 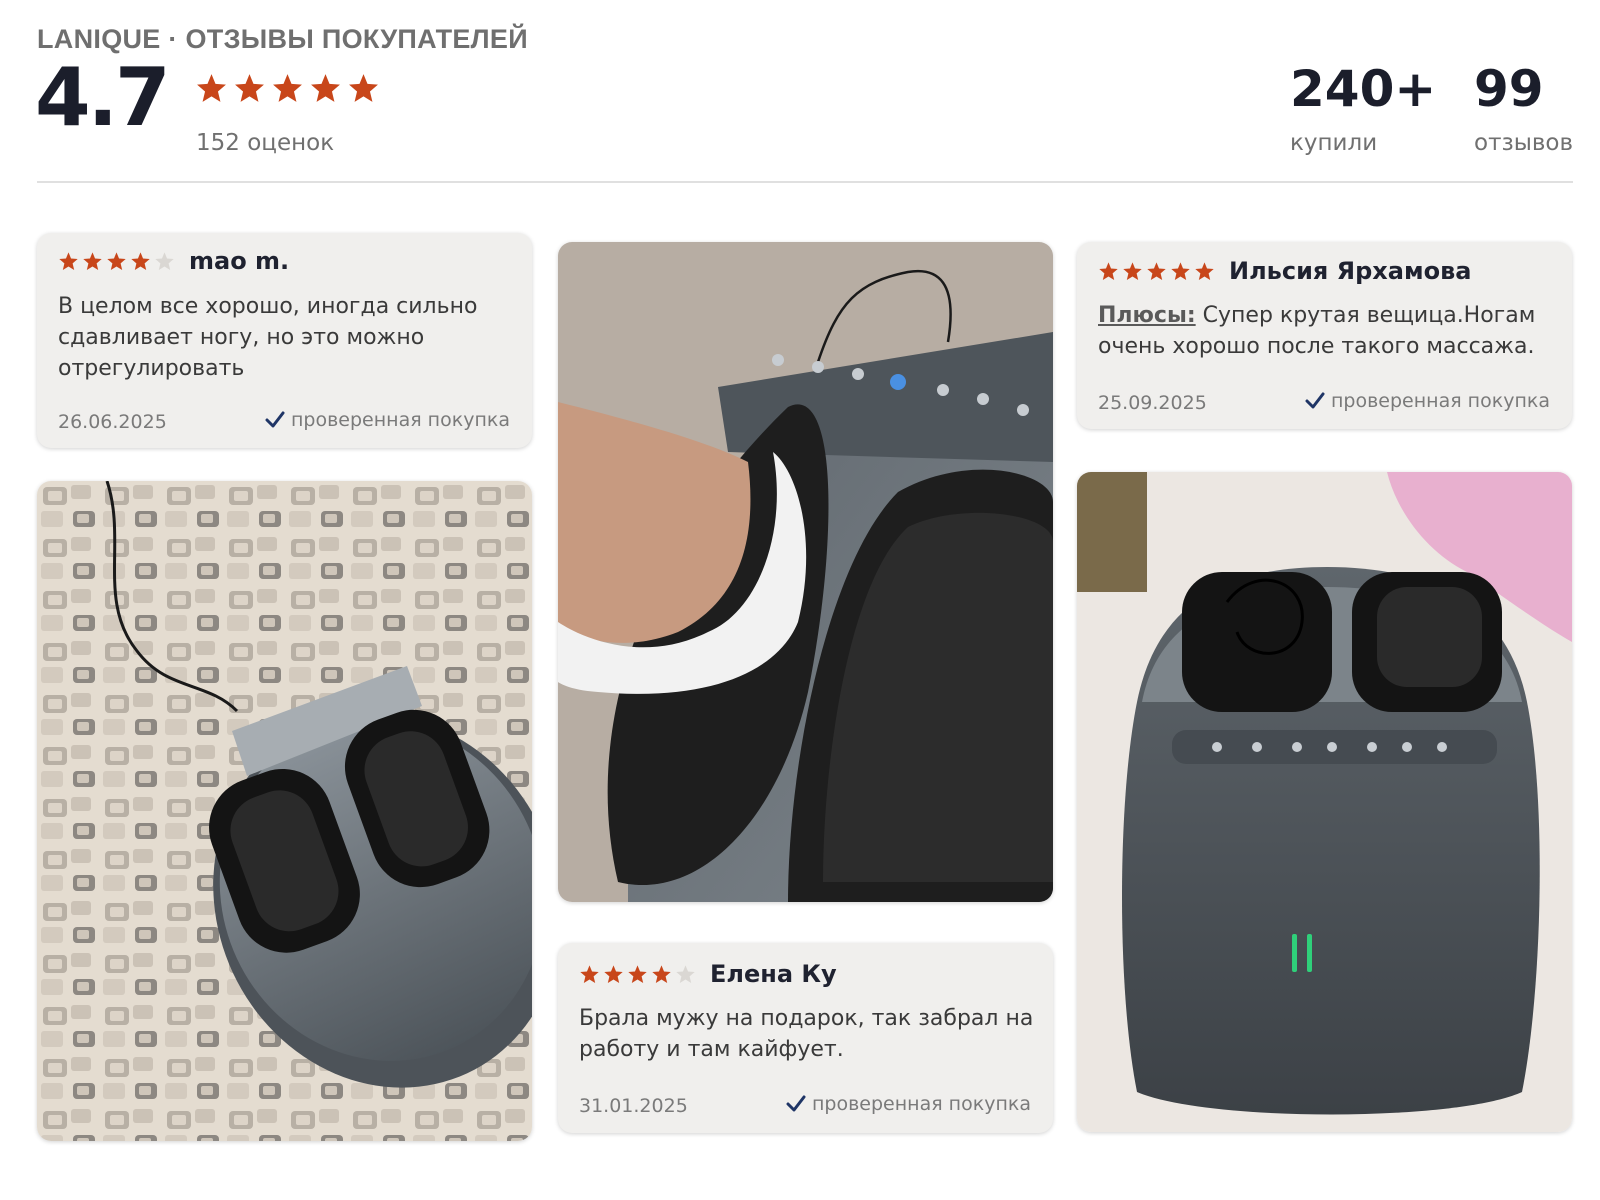 I want to click on average-rating: 4.7, so click(x=103, y=97).